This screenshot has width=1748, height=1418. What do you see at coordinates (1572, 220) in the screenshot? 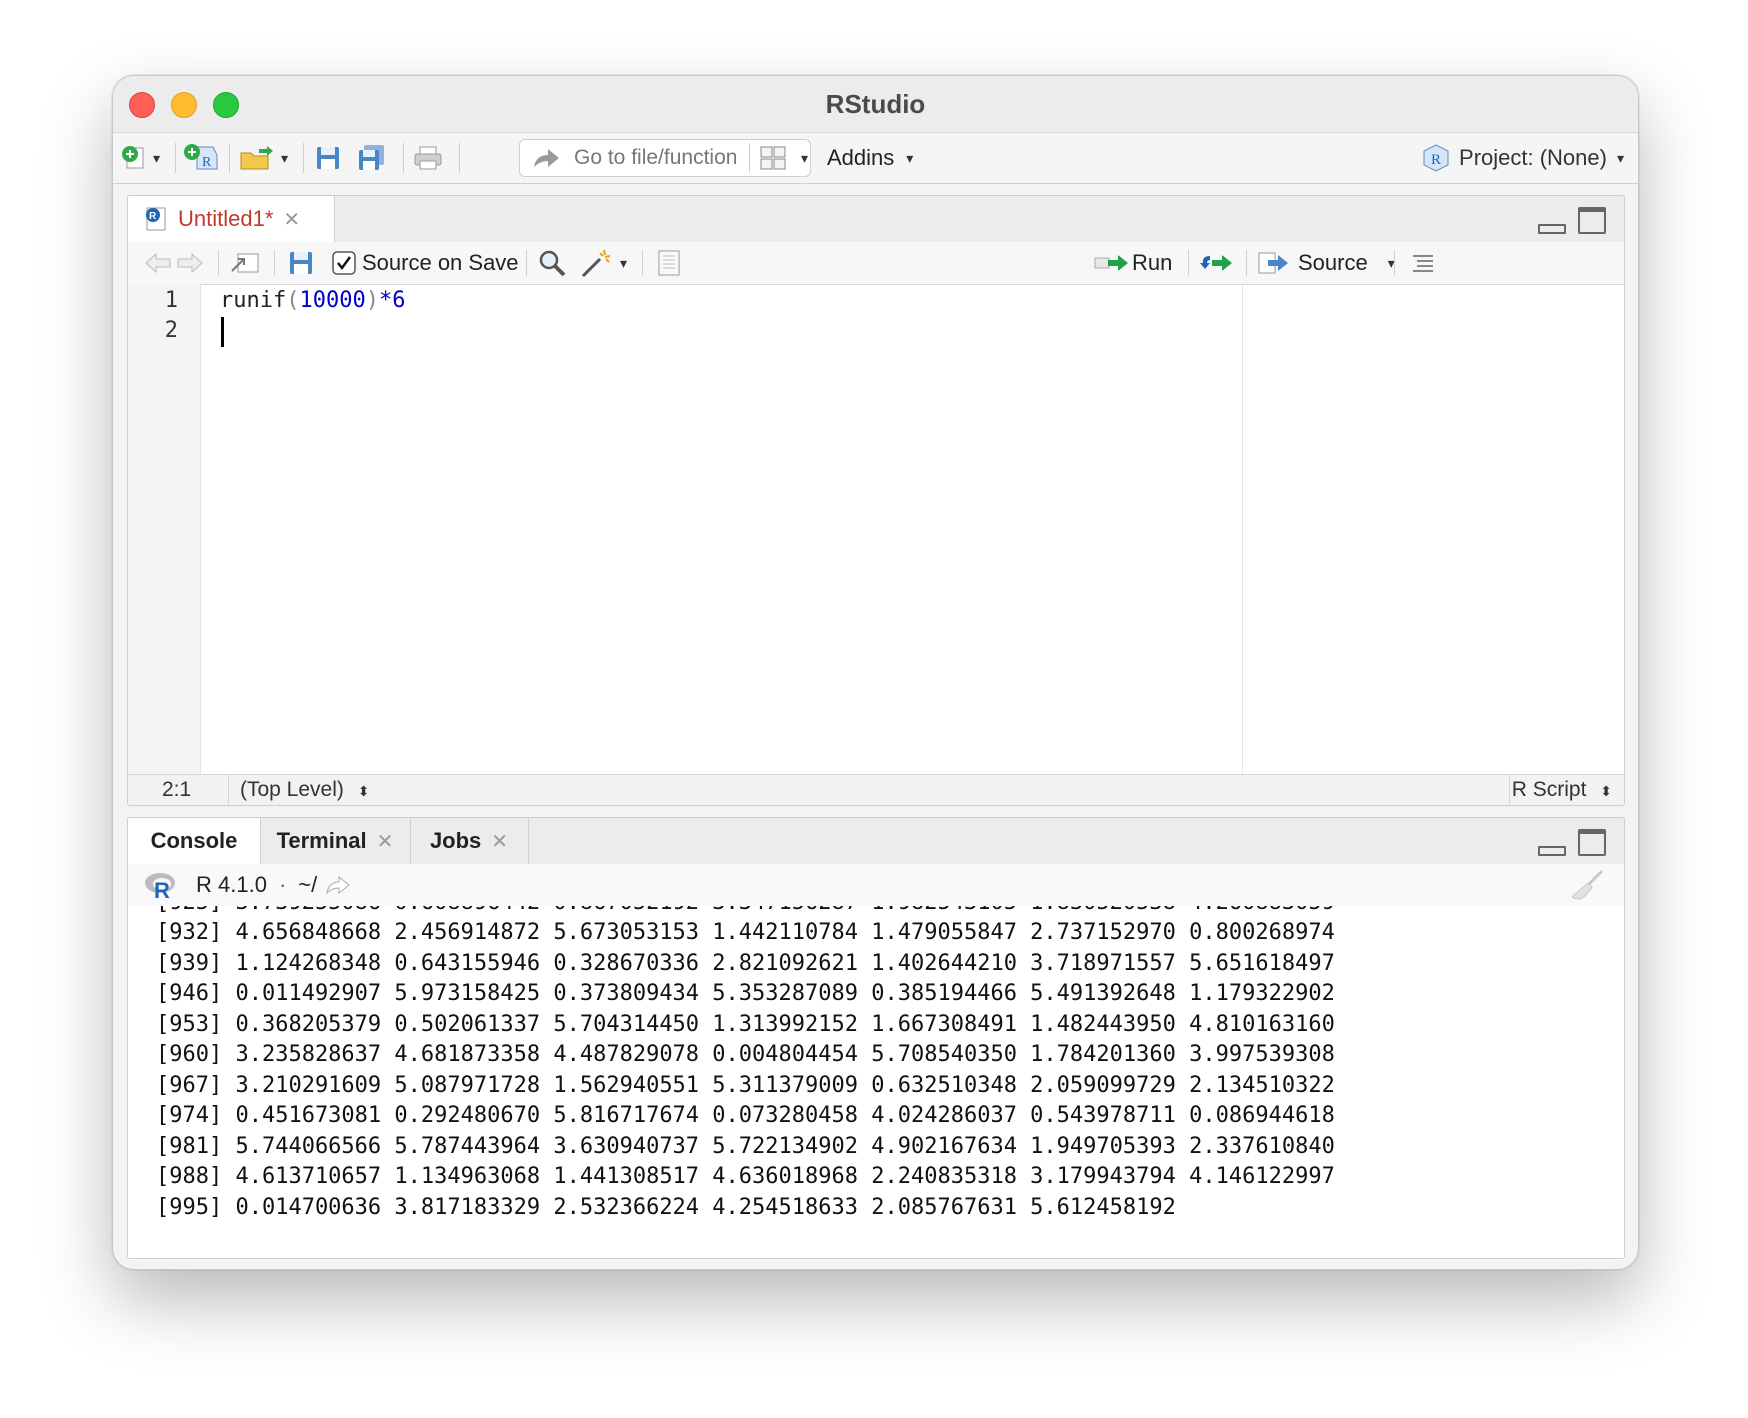
I see `editor-window-controls` at bounding box center [1572, 220].